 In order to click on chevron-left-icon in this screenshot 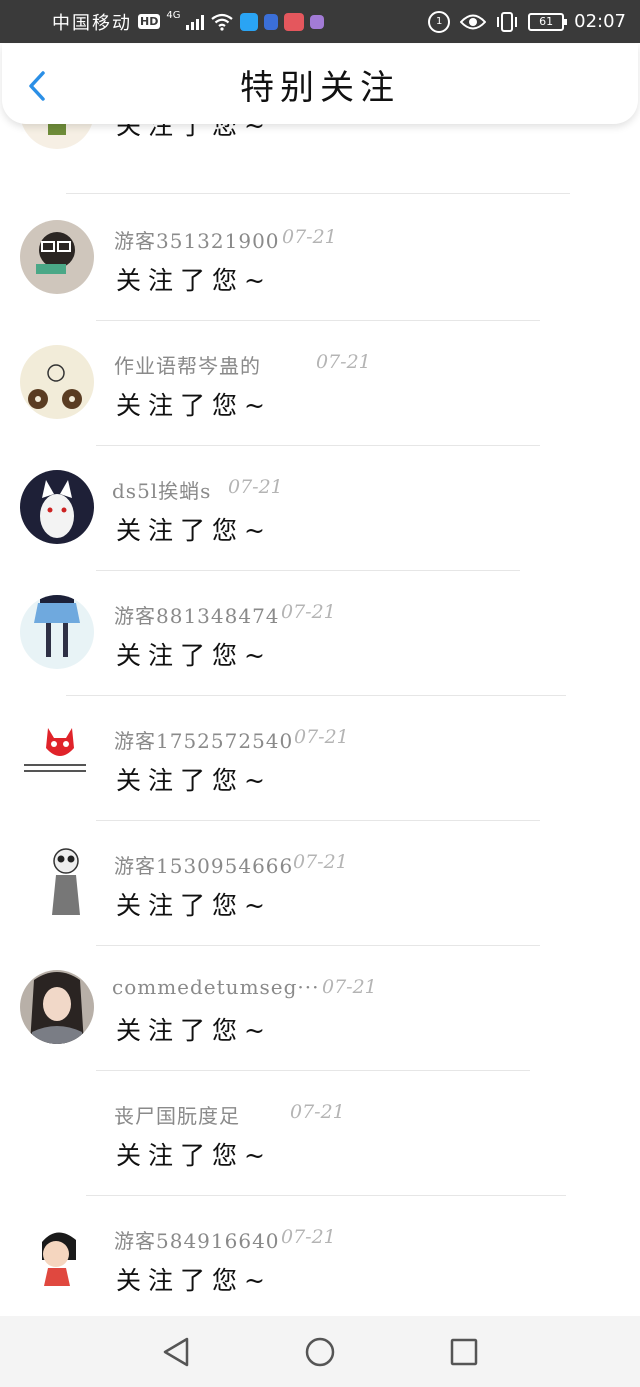, I will do `click(37, 86)`.